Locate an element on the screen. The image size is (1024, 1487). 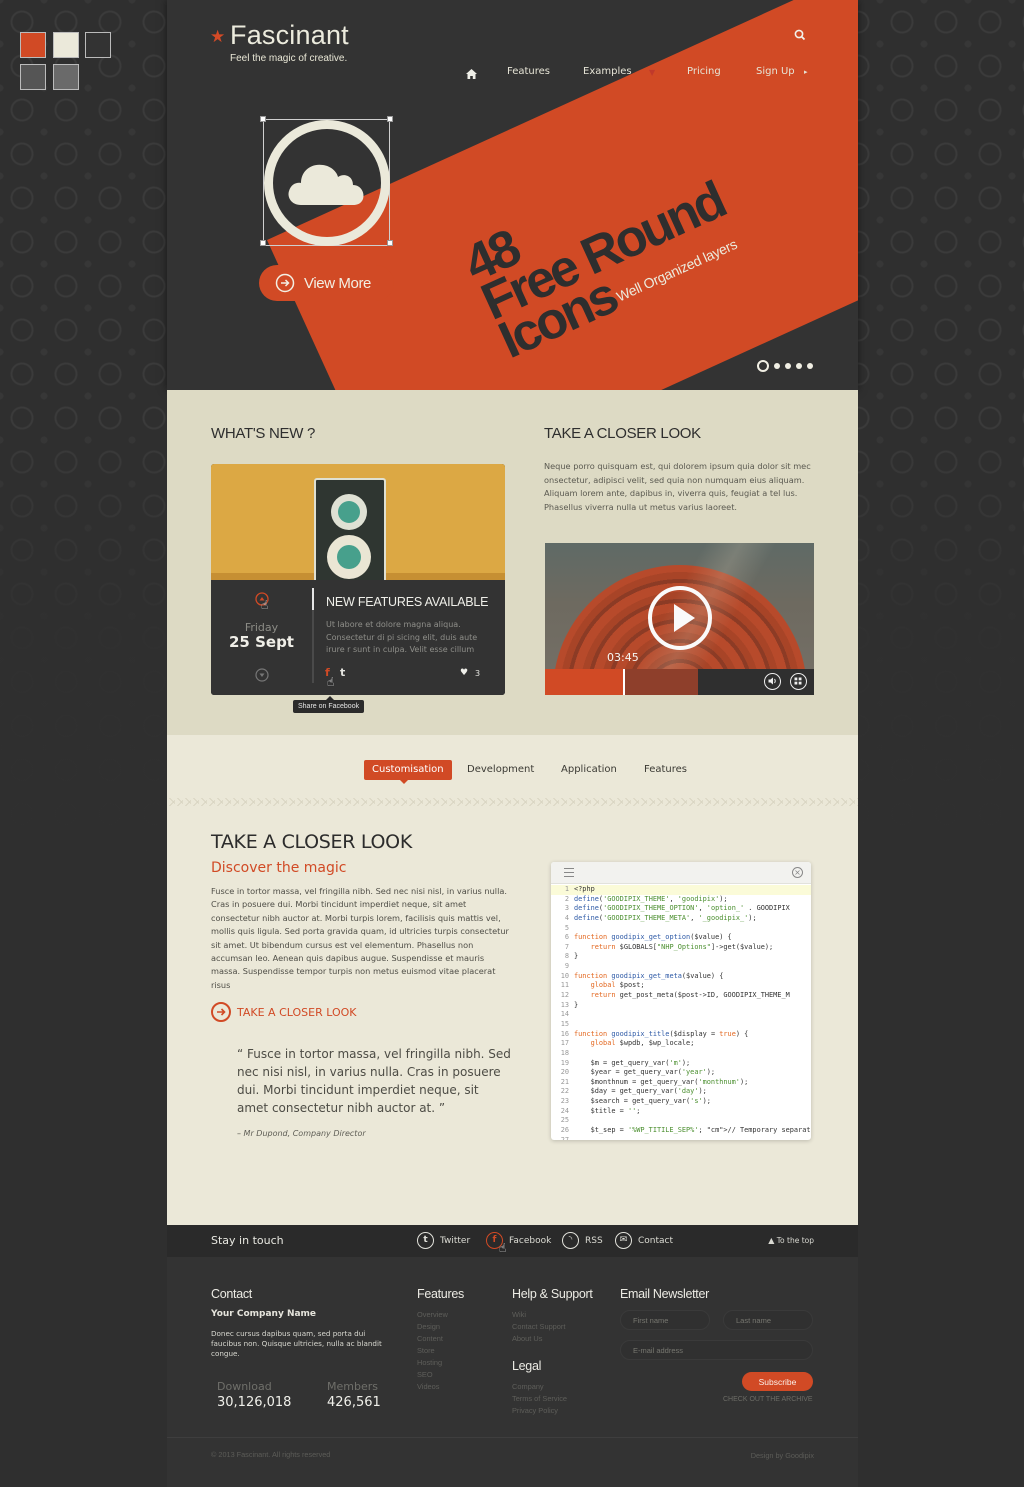
footer-link: Content is located at coordinates (430, 1338).